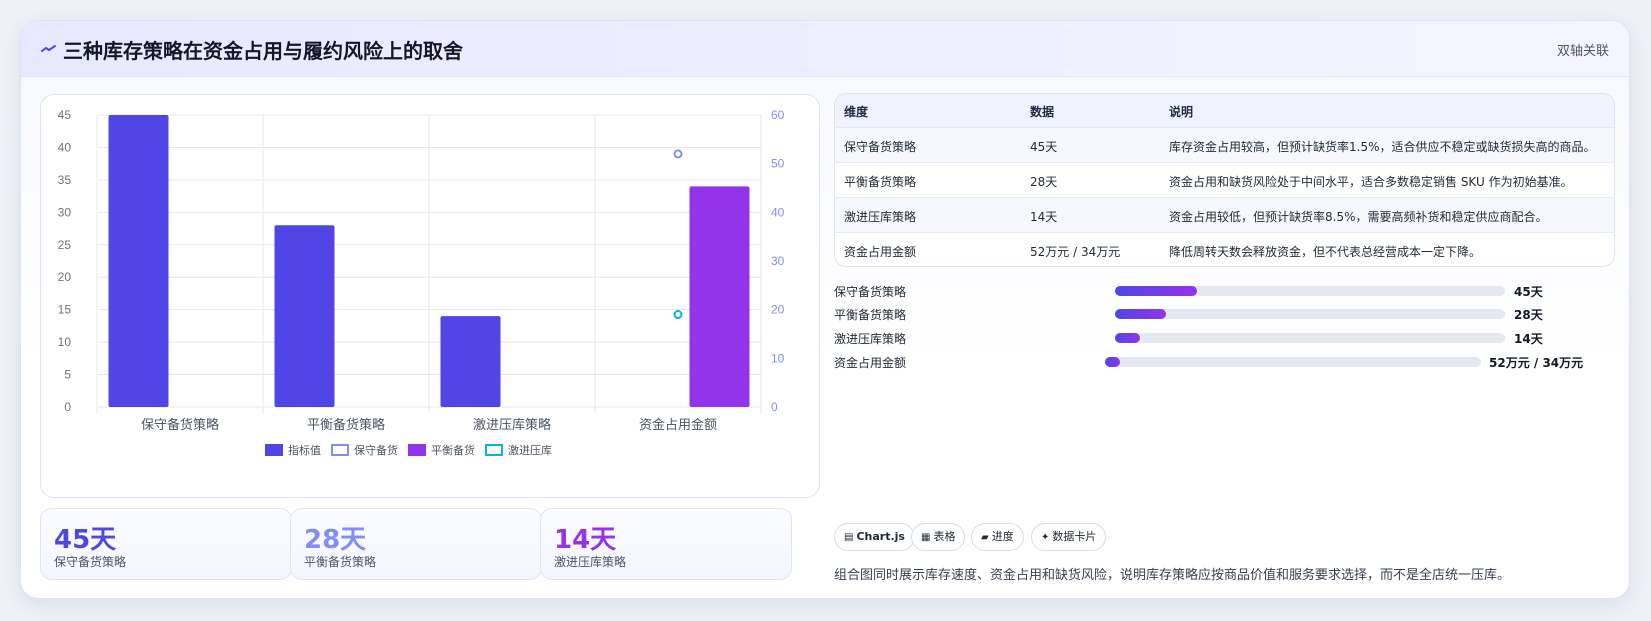 Image resolution: width=1651 pixels, height=621 pixels. Describe the element at coordinates (263, 51) in the screenshot. I see `page-title: 三种库存策略在资金占用与履约风险上的取舍` at that location.